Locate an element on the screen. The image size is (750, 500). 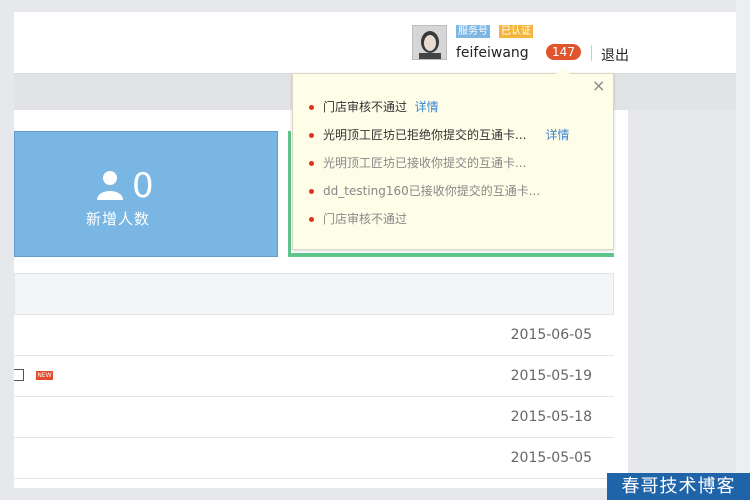
new-tag-icon: NEW is located at coordinates (44, 375).